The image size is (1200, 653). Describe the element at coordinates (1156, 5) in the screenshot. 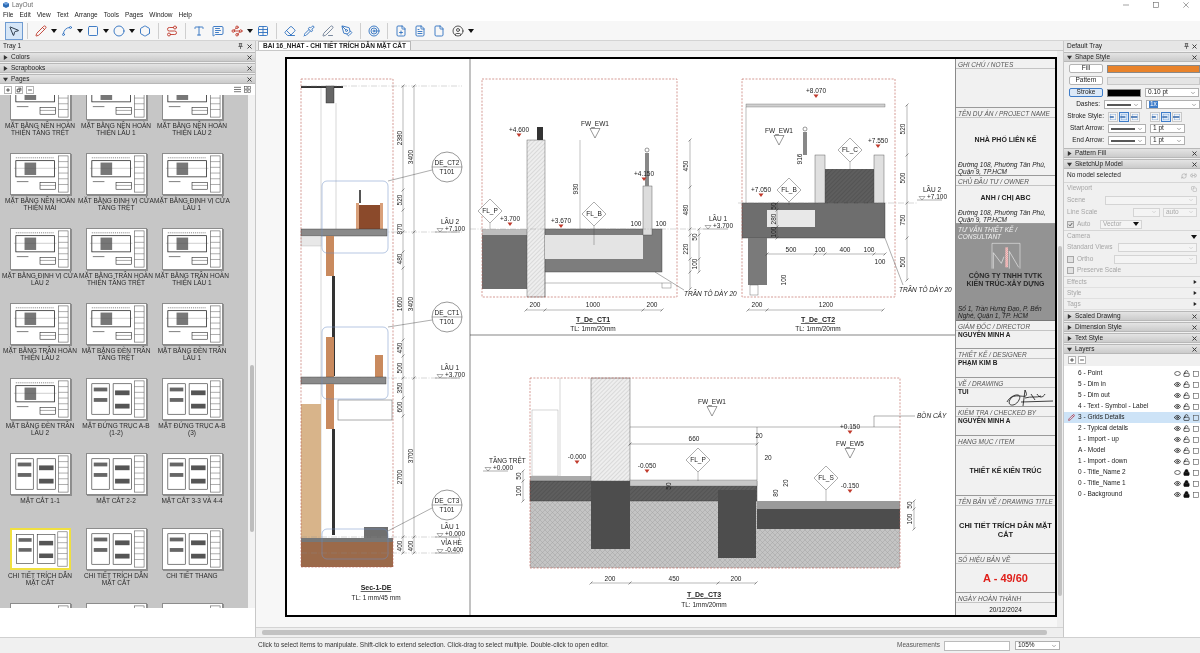

I see `maximize-icon` at that location.